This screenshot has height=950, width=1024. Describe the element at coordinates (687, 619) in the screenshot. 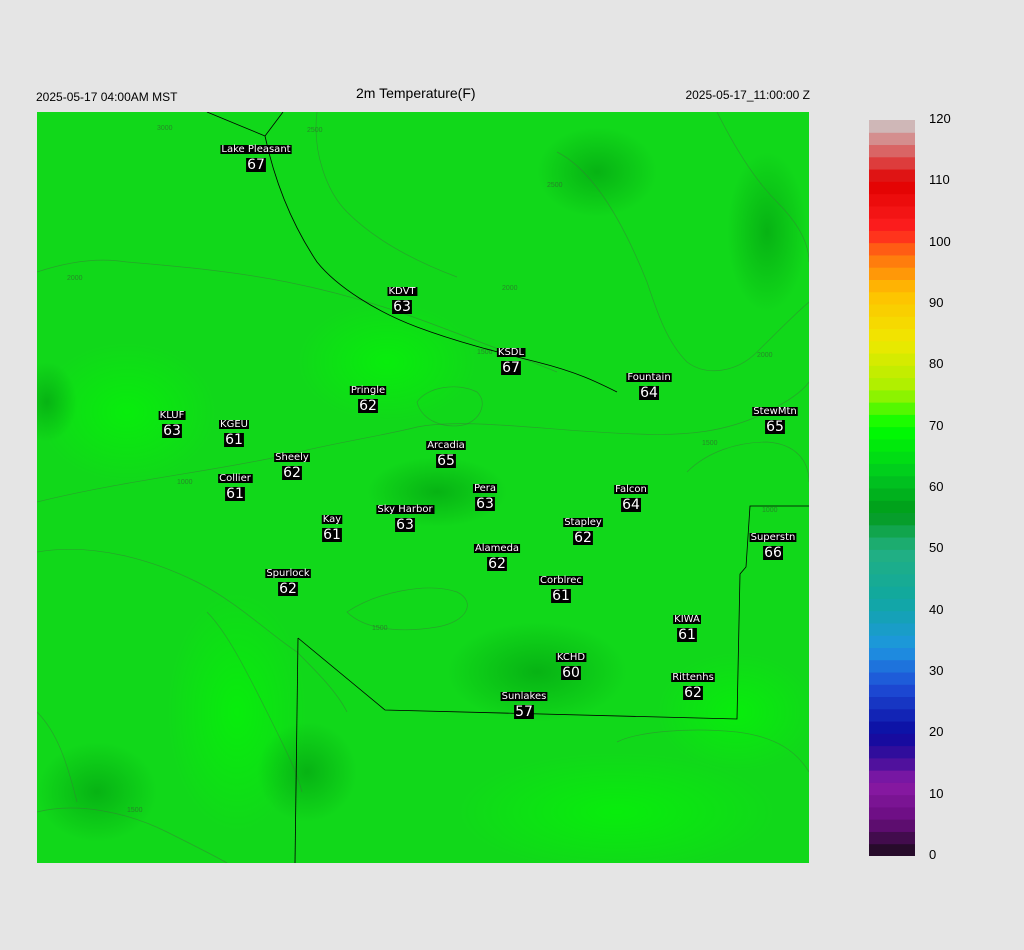

I see `station-name: KIWA` at that location.